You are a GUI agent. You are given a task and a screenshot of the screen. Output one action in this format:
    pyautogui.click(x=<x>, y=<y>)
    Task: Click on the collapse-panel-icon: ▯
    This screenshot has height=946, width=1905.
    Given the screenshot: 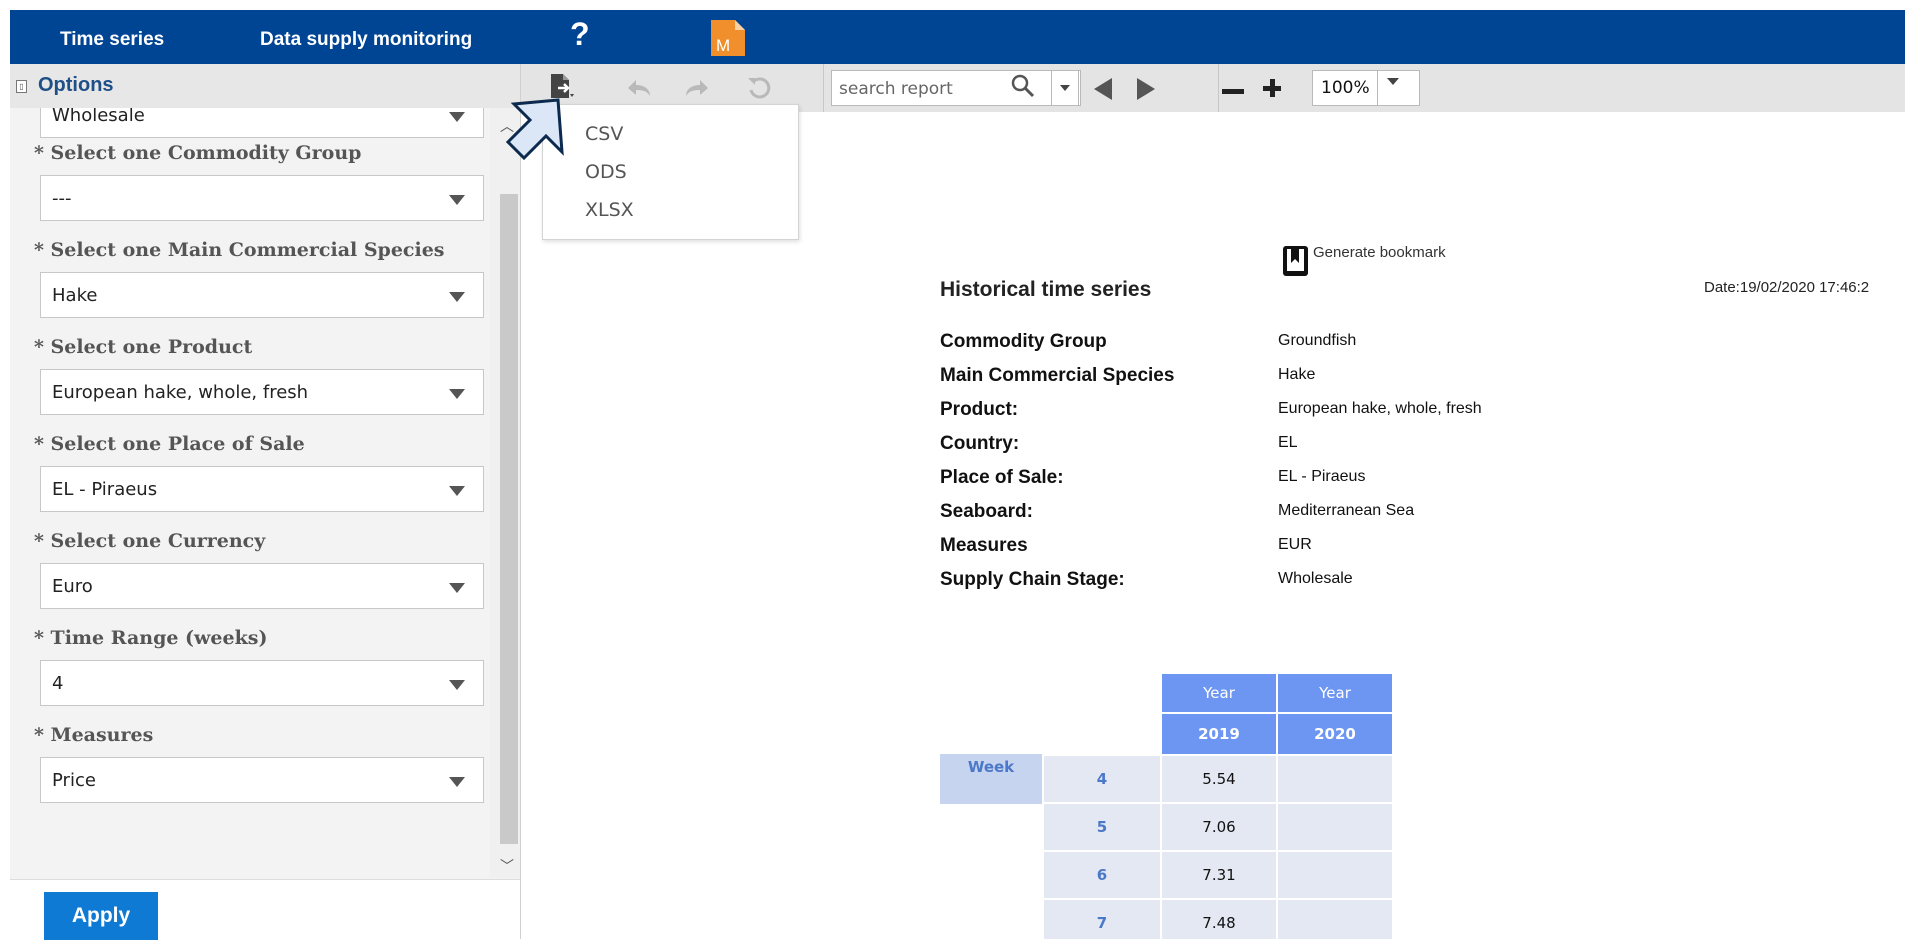 What is the action you would take?
    pyautogui.click(x=21, y=86)
    